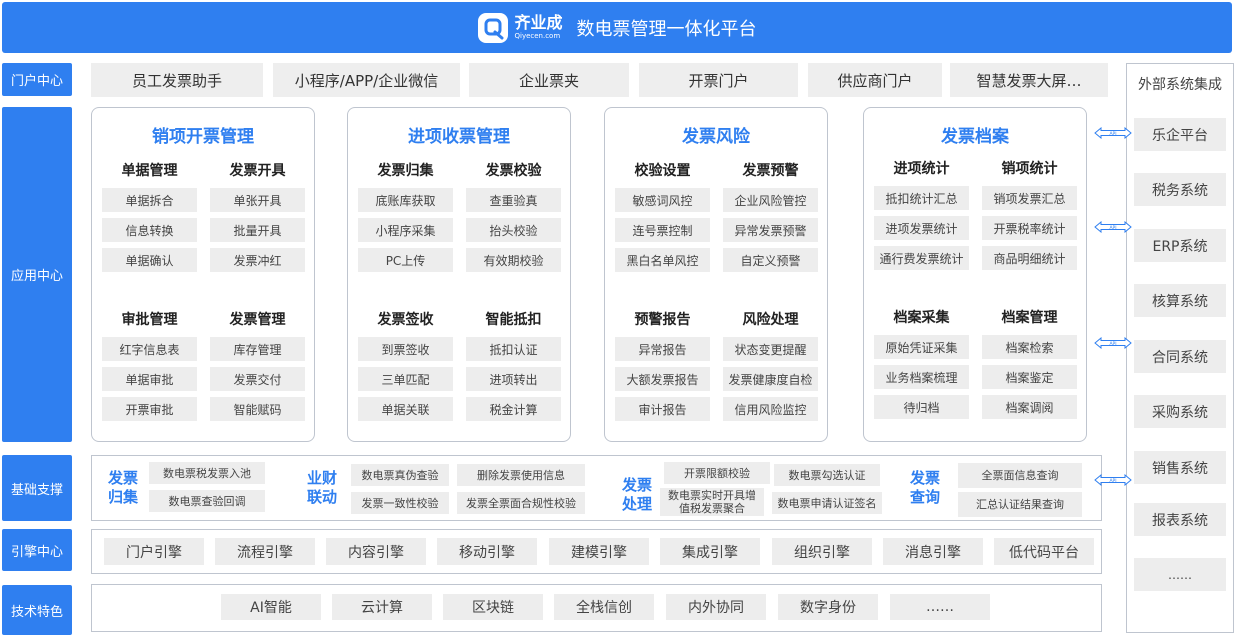 This screenshot has width=1244, height=642. Describe the element at coordinates (662, 349) in the screenshot. I see `list-item: 异常报告` at that location.